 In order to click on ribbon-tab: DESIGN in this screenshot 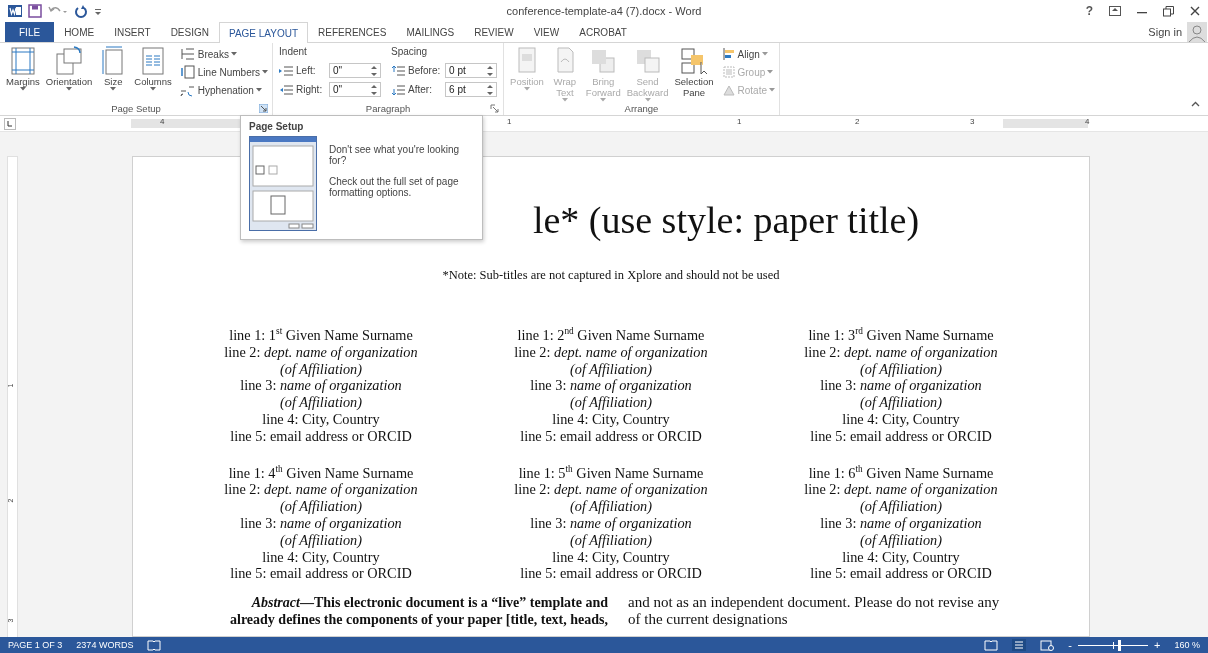, I will do `click(189, 32)`.